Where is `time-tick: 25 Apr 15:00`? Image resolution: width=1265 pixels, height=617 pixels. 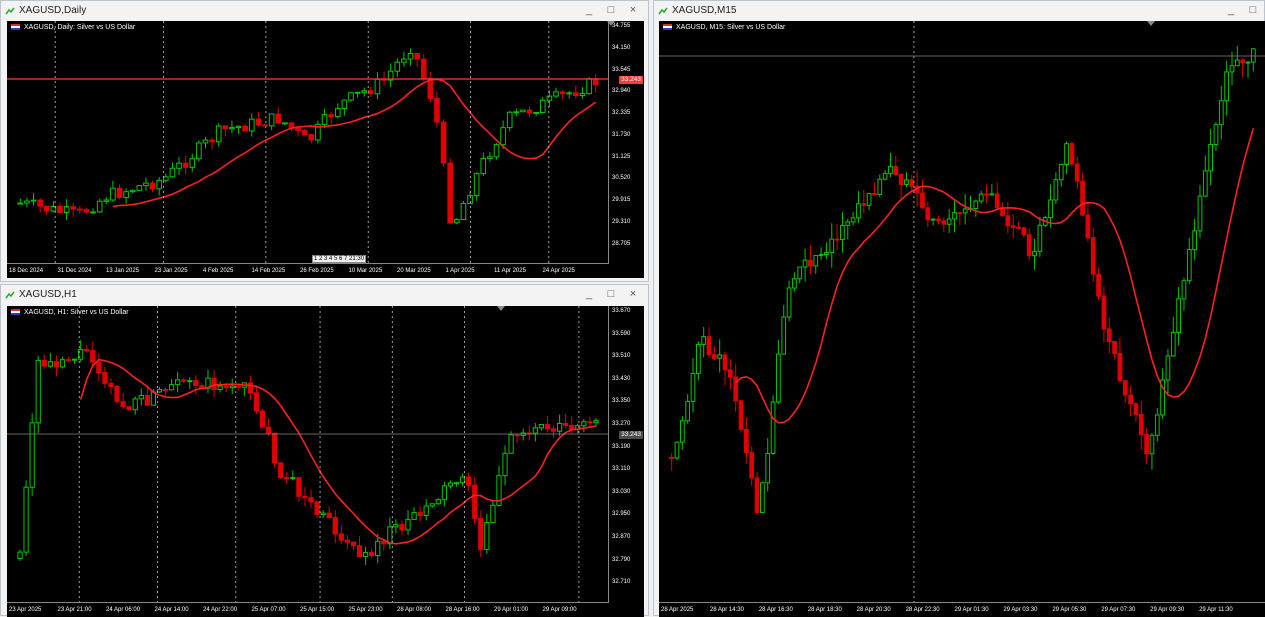
time-tick: 25 Apr 15:00 is located at coordinates (317, 610).